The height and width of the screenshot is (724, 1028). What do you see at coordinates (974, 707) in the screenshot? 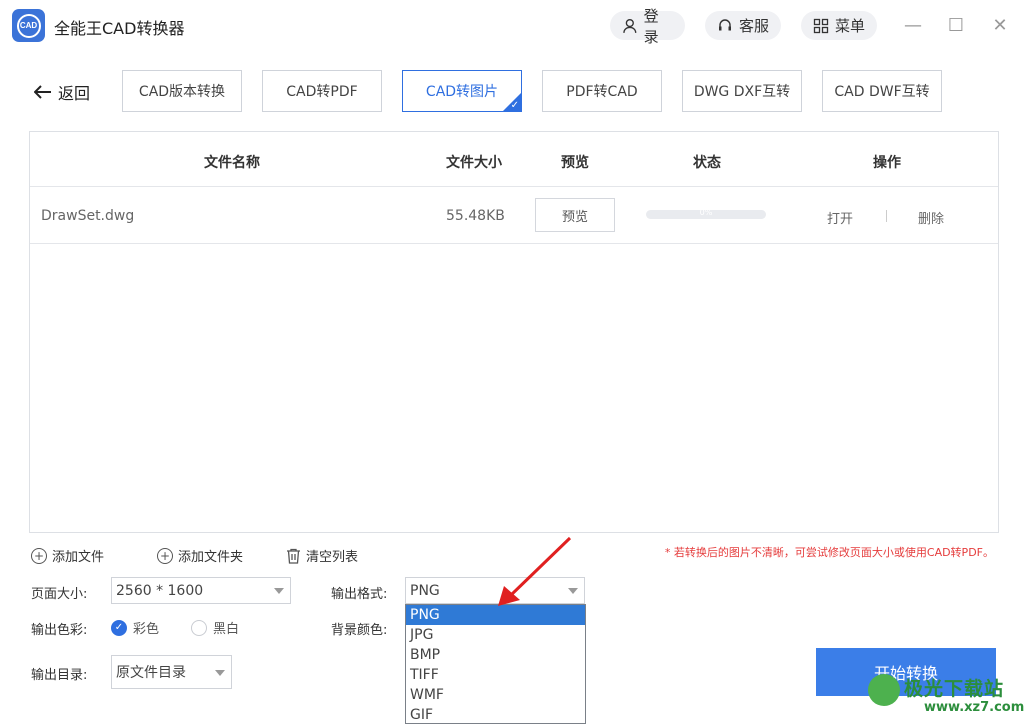
I see `watermark-url: www.xz7.com` at bounding box center [974, 707].